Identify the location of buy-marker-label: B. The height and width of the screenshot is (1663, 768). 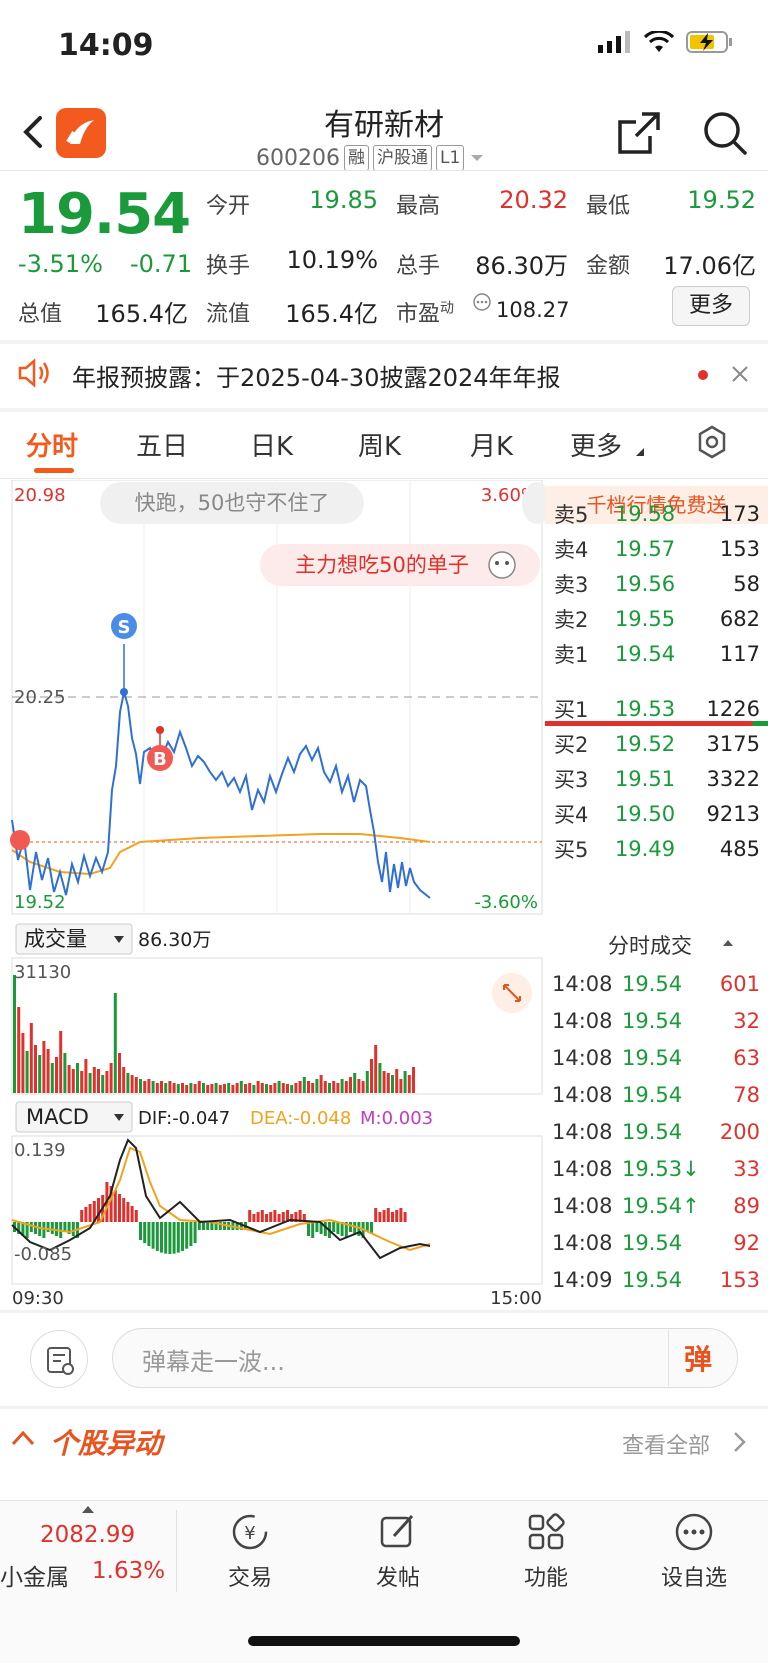
(160, 759).